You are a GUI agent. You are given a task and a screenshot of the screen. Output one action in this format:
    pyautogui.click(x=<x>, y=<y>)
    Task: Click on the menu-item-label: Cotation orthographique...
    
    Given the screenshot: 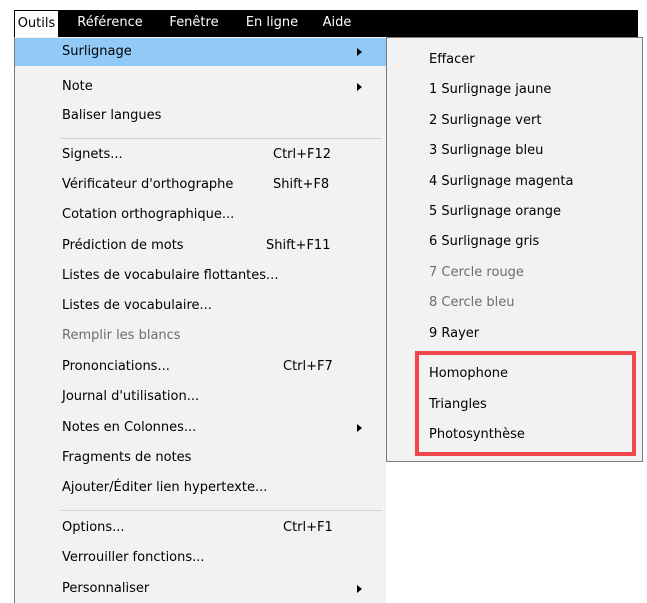 What is the action you would take?
    pyautogui.click(x=148, y=214)
    